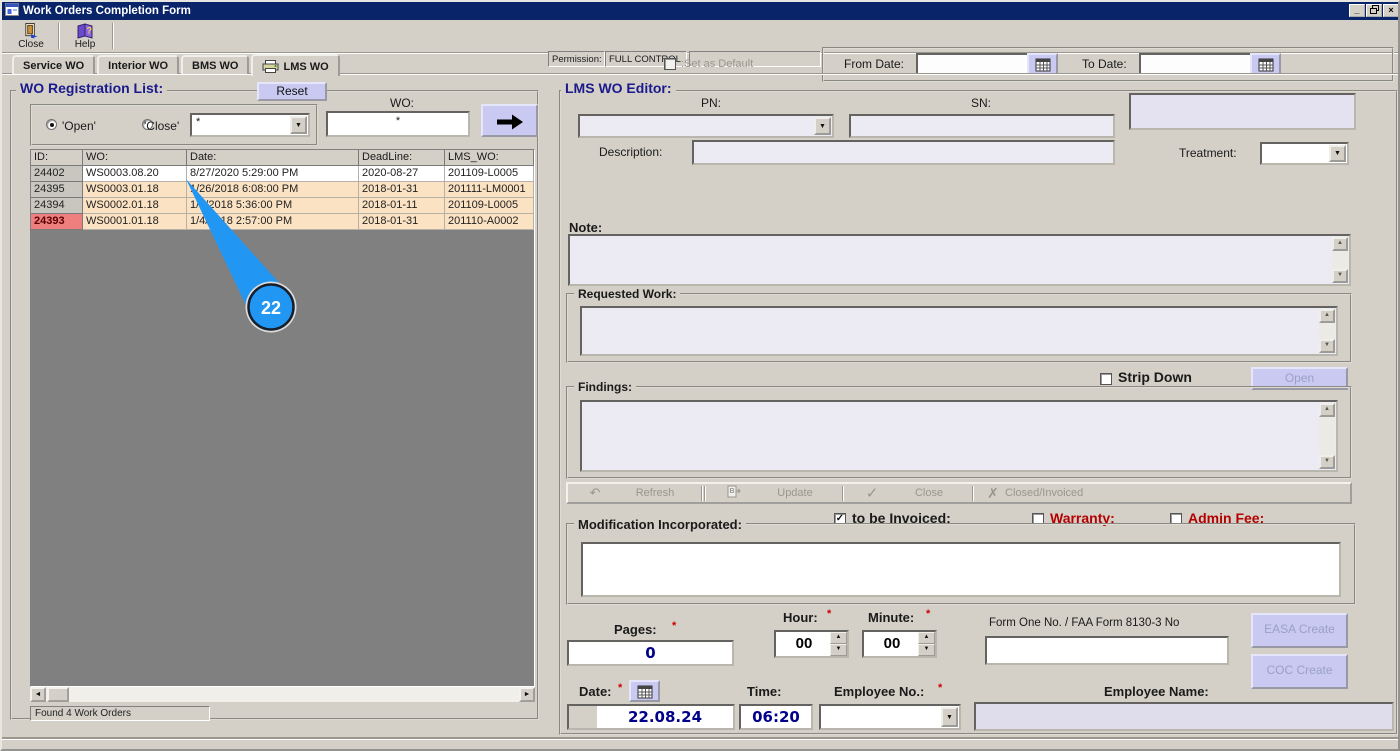  I want to click on column-header-wo: WO:, so click(135, 158).